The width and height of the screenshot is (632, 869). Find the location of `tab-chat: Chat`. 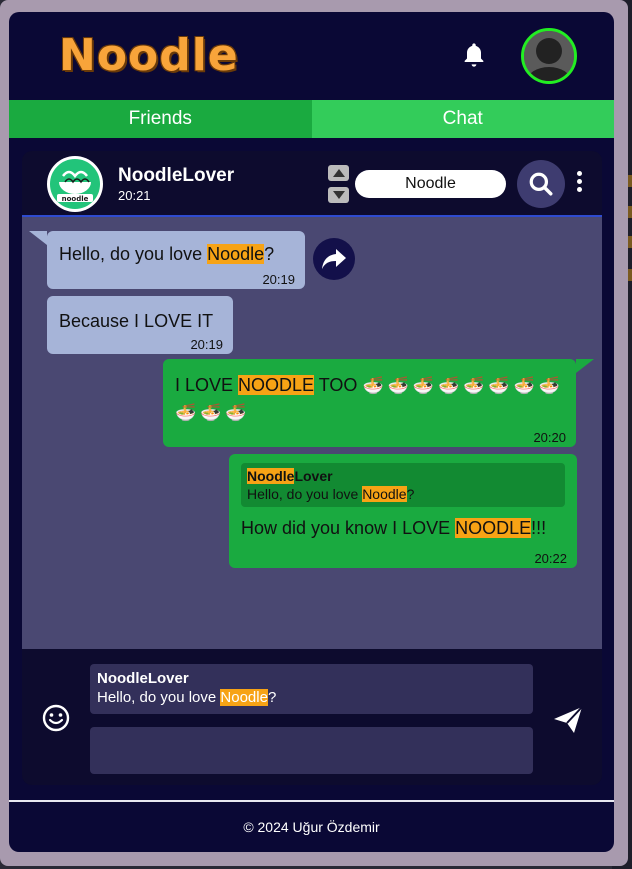

tab-chat: Chat is located at coordinates (462, 119).